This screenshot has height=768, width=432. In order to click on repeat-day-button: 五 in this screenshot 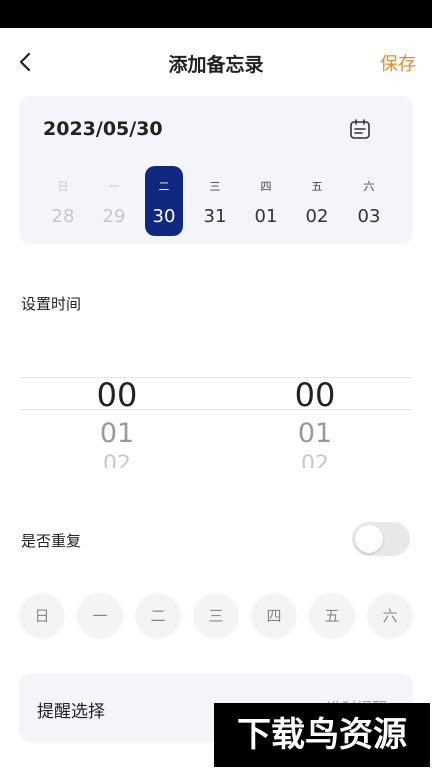, I will do `click(332, 616)`.